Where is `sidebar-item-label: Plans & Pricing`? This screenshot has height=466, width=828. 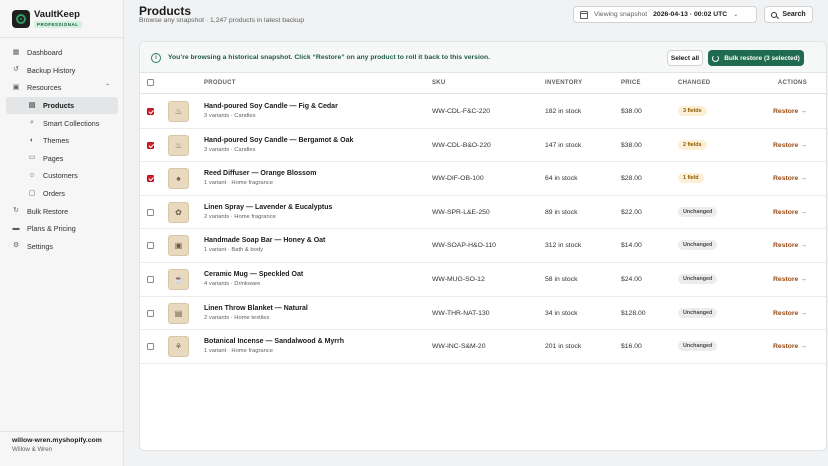
sidebar-item-label: Plans & Pricing is located at coordinates (51, 229).